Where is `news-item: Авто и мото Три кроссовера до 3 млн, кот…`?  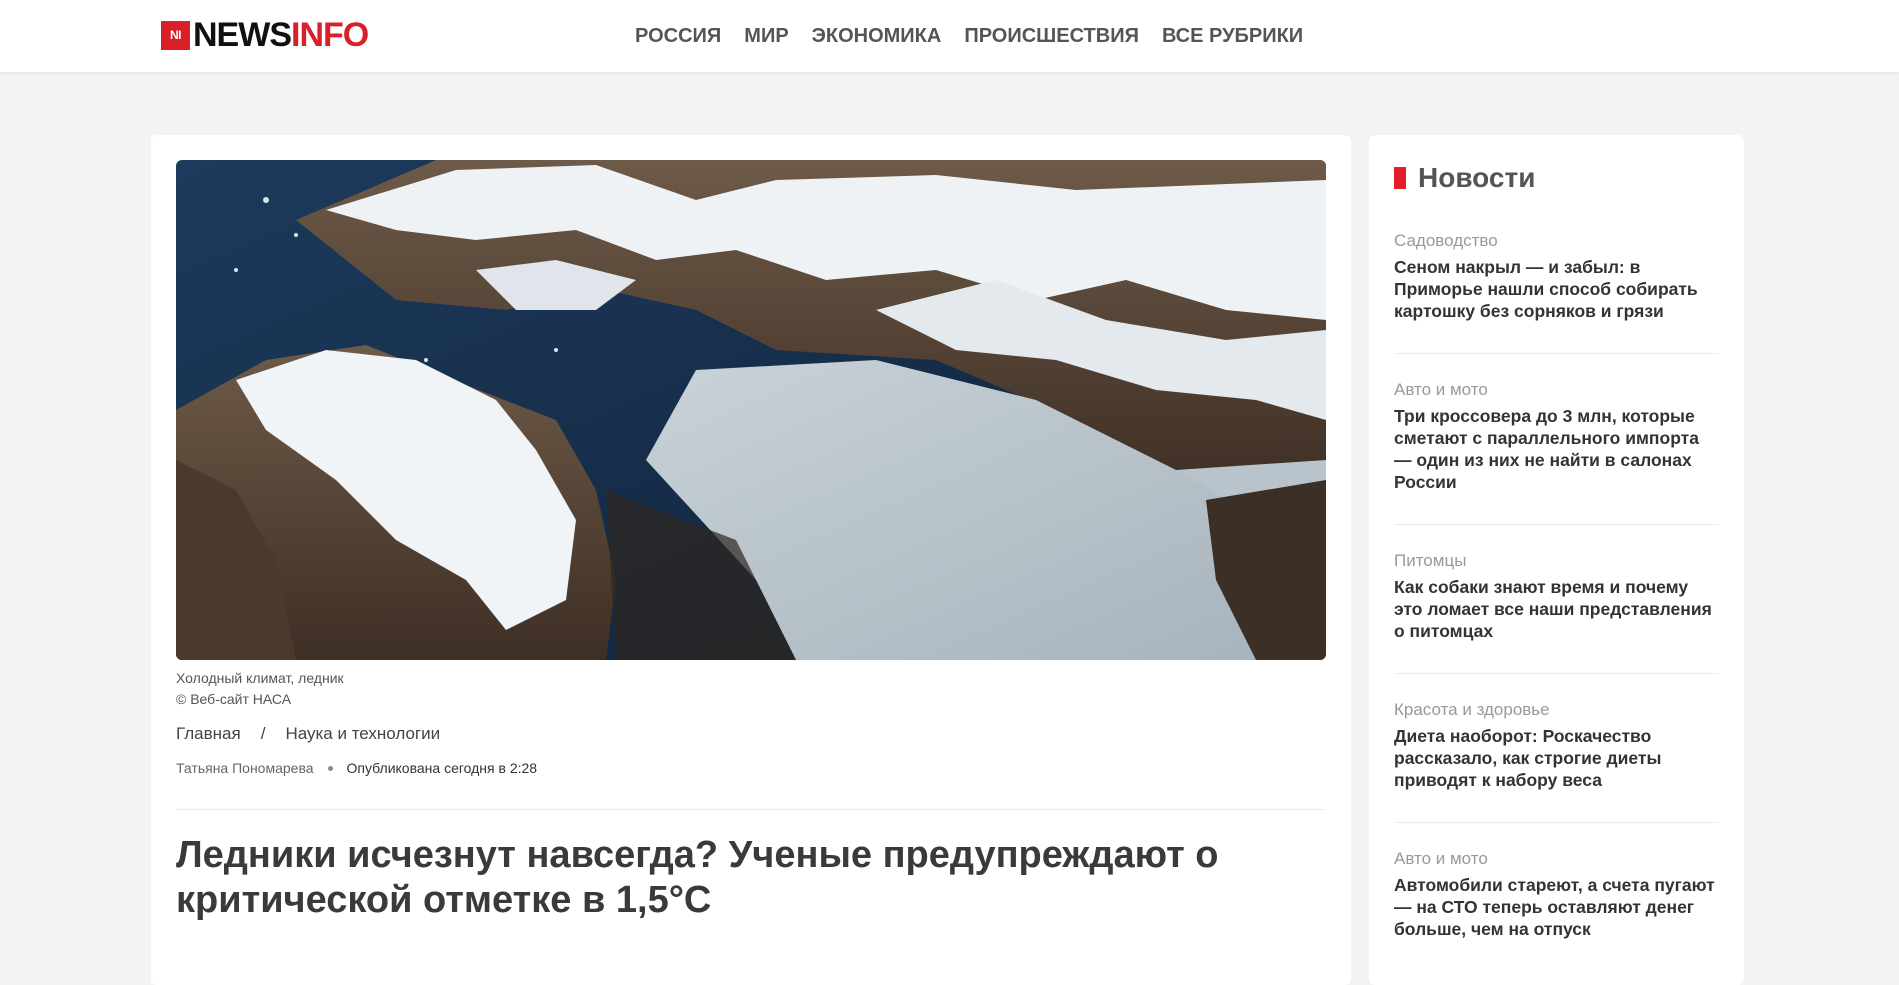
news-item: Авто и мото Три кроссовера до 3 млн, кот… is located at coordinates (1556, 436).